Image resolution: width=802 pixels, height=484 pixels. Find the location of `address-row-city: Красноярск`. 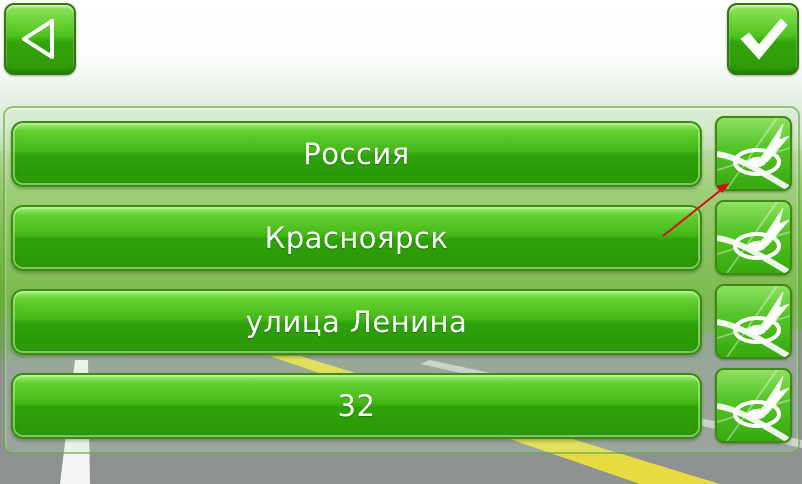

address-row-city: Красноярск is located at coordinates (356, 238).